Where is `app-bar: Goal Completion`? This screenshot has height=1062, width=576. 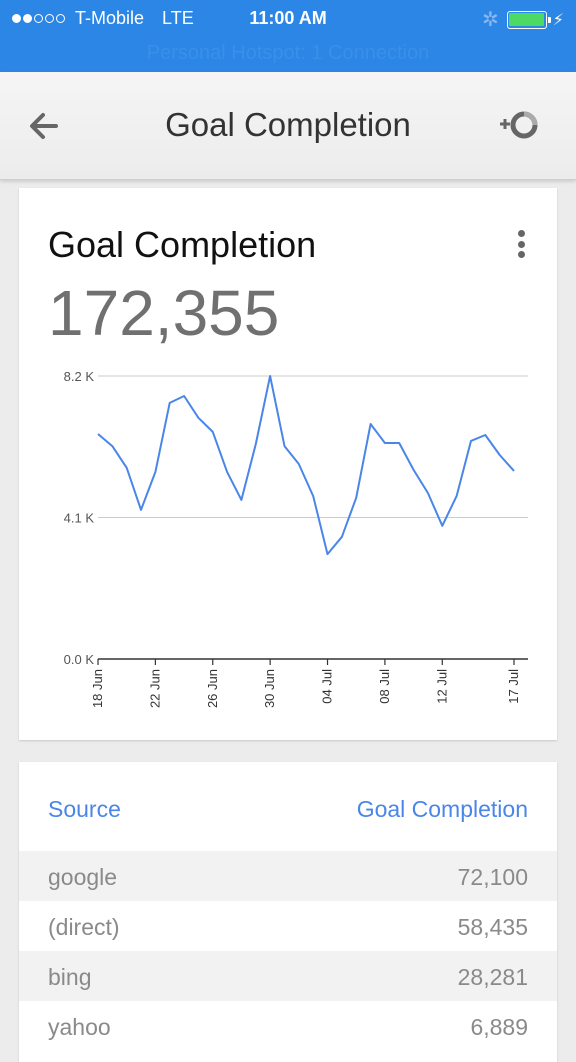 app-bar: Goal Completion is located at coordinates (288, 126).